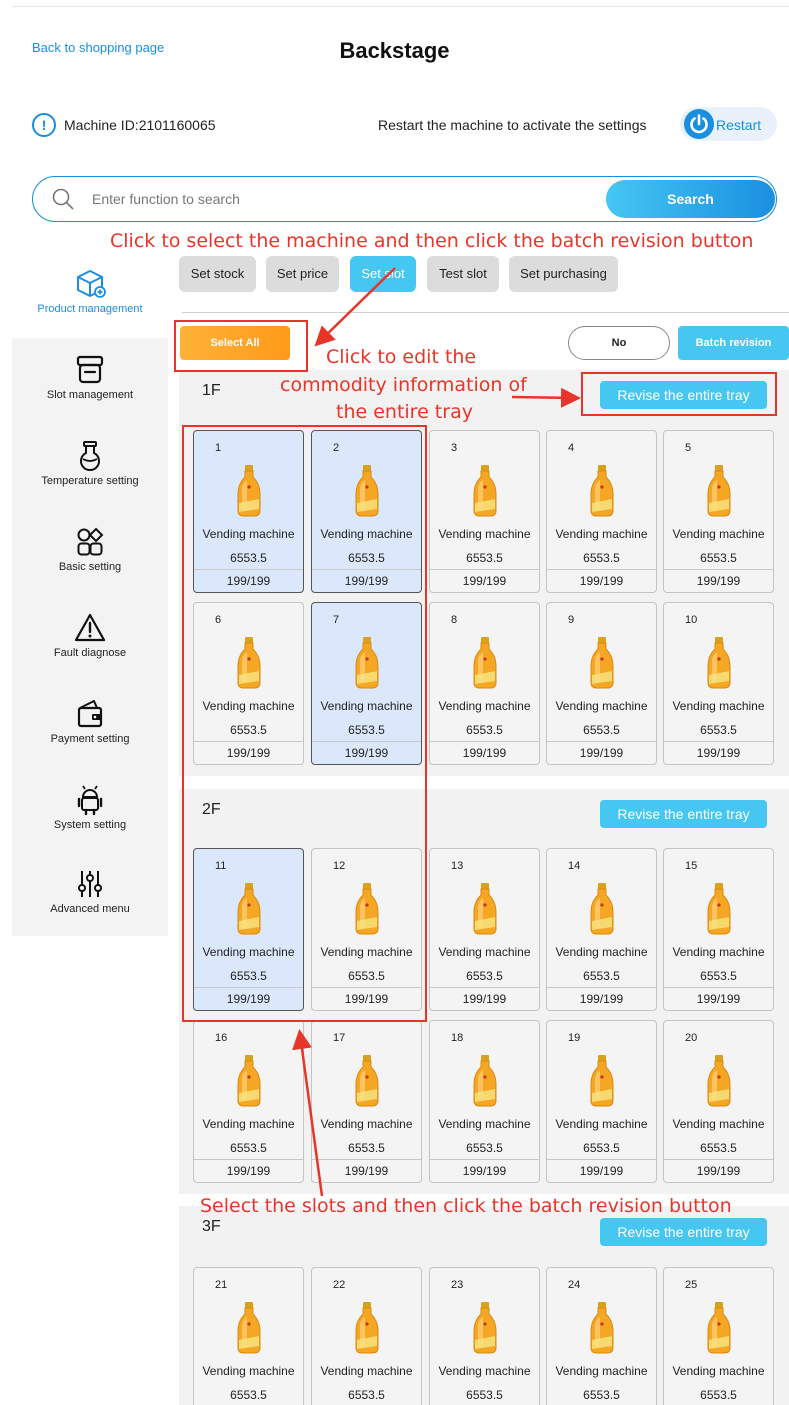  What do you see at coordinates (355, 307) in the screenshot?
I see `arrow-to-select-all` at bounding box center [355, 307].